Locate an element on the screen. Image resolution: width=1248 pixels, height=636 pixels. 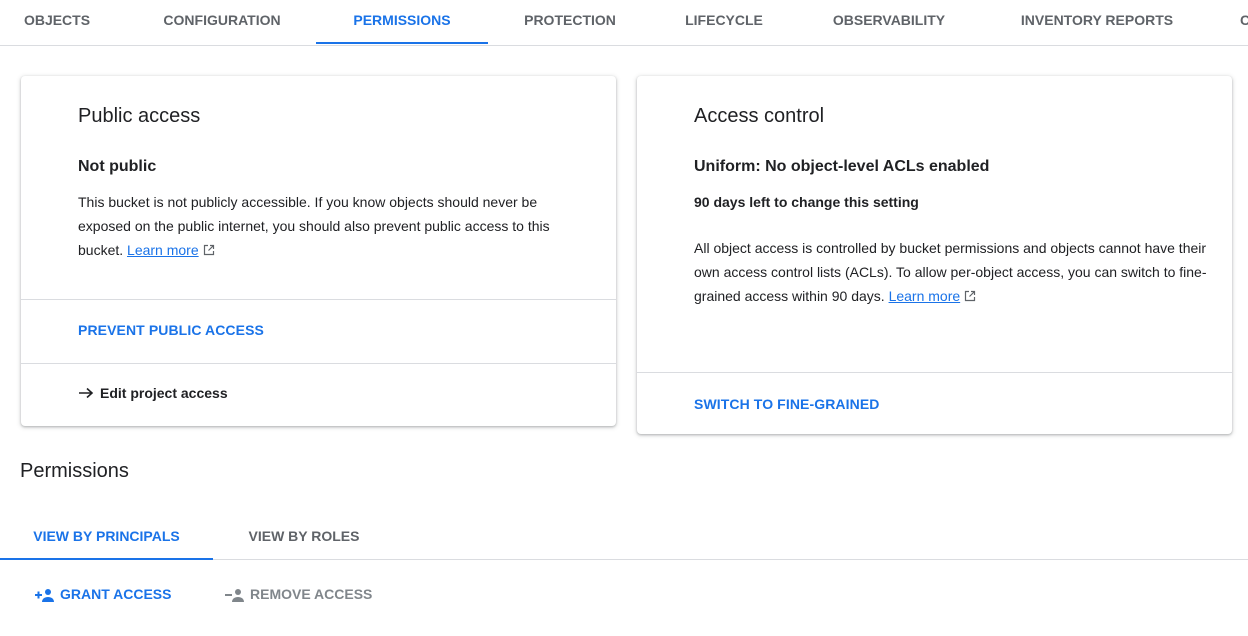
access-control-divider is located at coordinates (934, 372).